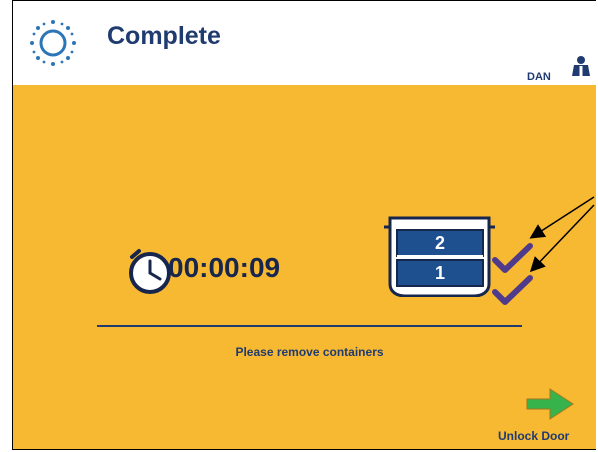  What do you see at coordinates (164, 36) in the screenshot?
I see `page-title: Complete` at bounding box center [164, 36].